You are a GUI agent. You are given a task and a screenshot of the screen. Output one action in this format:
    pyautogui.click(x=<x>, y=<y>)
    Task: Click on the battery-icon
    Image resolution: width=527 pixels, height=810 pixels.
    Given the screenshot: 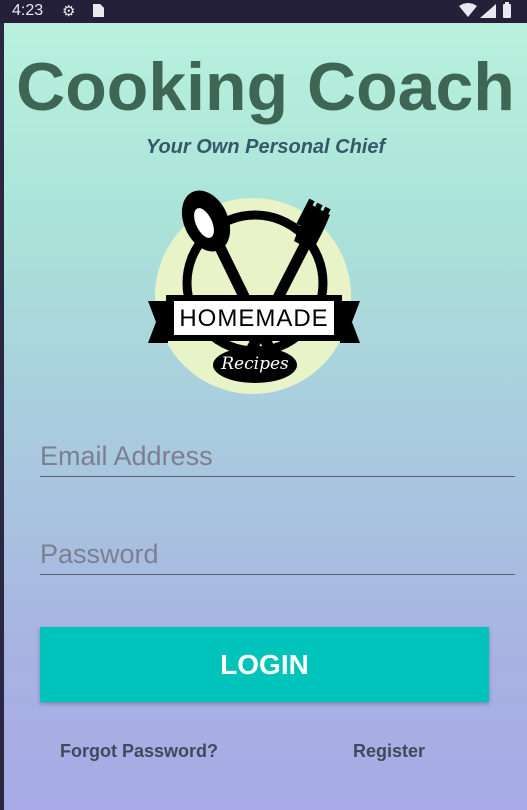 What is the action you would take?
    pyautogui.click(x=507, y=10)
    